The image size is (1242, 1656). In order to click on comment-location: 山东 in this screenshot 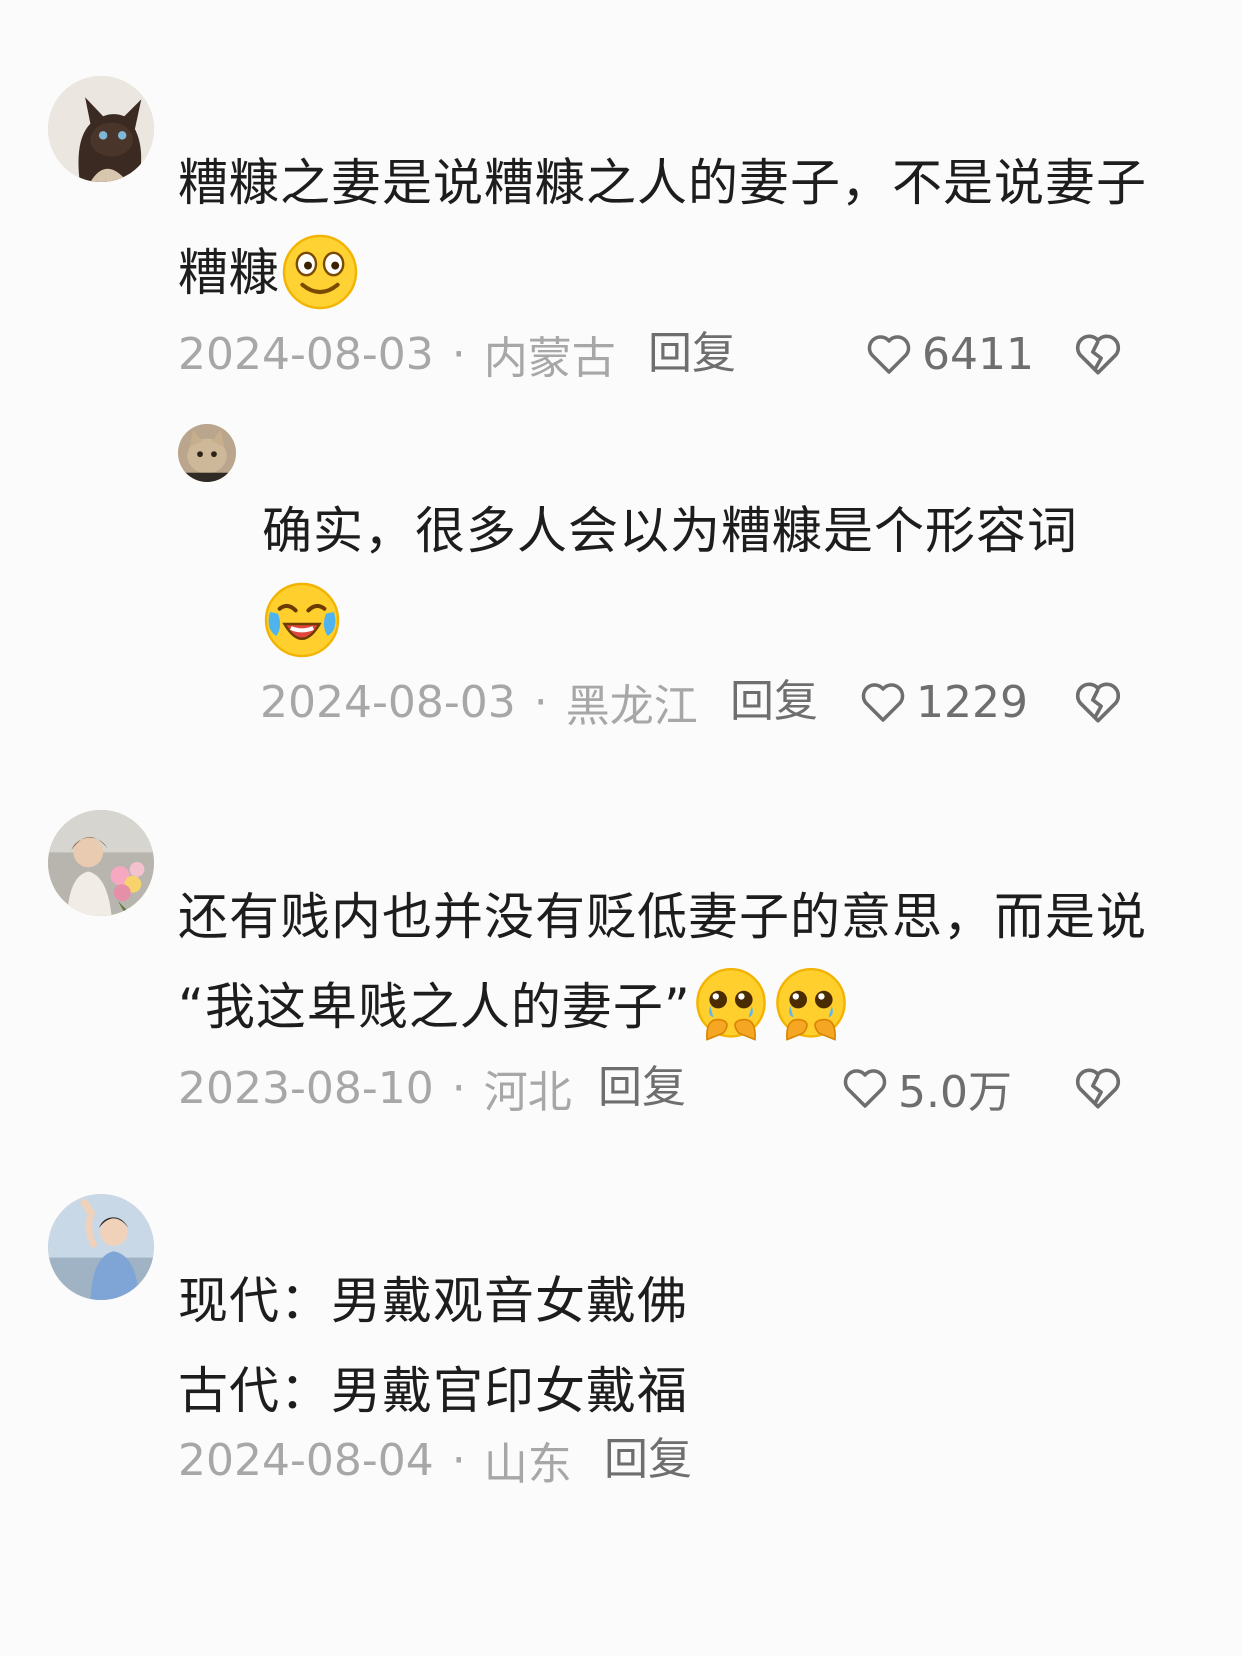, I will do `click(527, 1464)`.